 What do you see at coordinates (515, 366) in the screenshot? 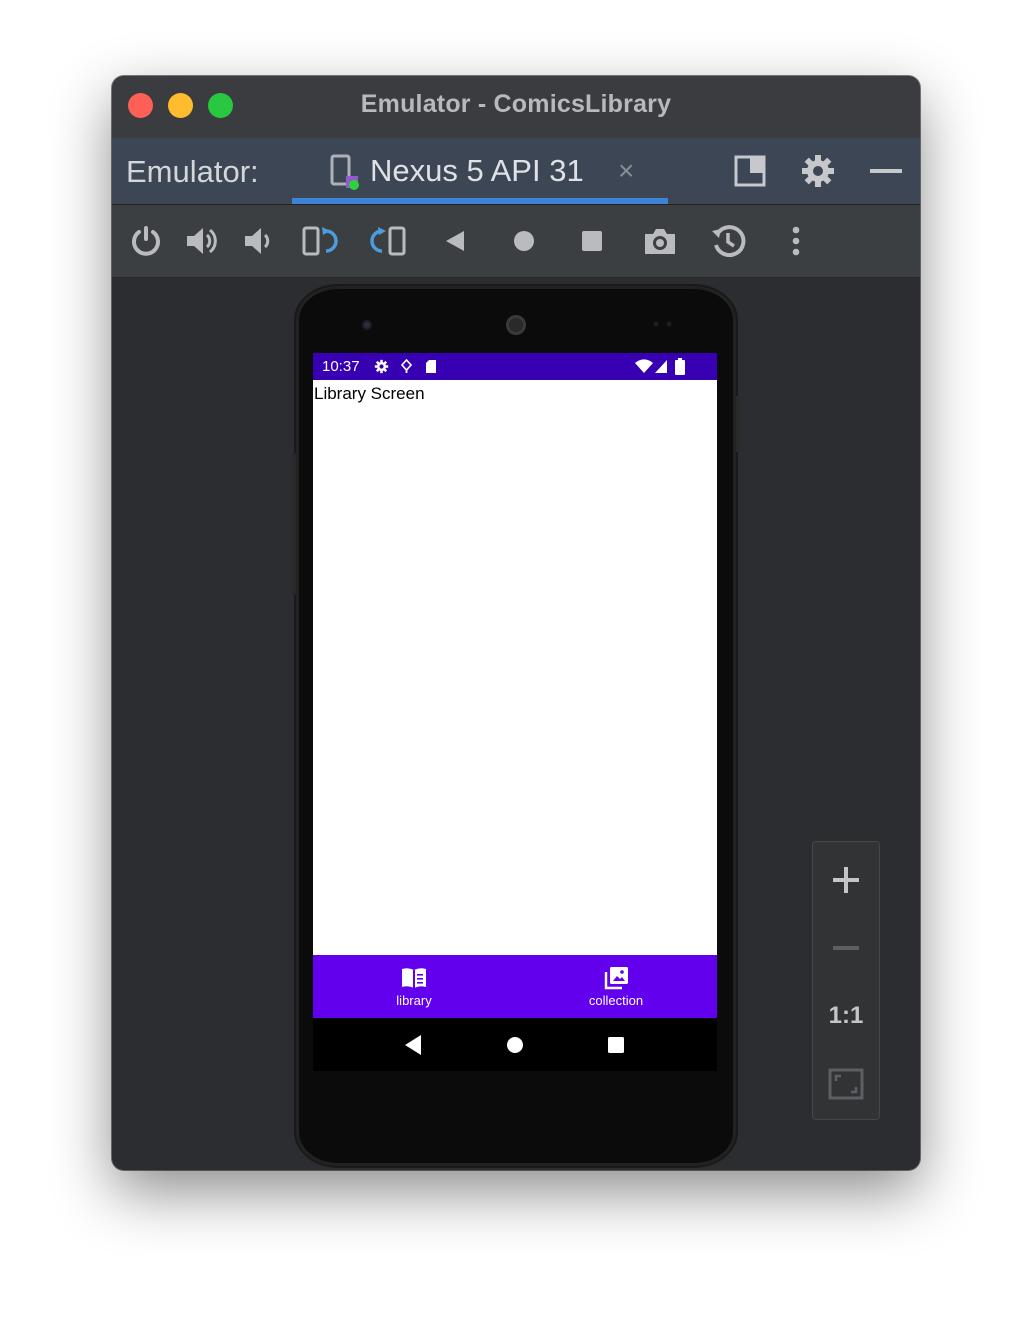
I see `status-bar: 10:37` at bounding box center [515, 366].